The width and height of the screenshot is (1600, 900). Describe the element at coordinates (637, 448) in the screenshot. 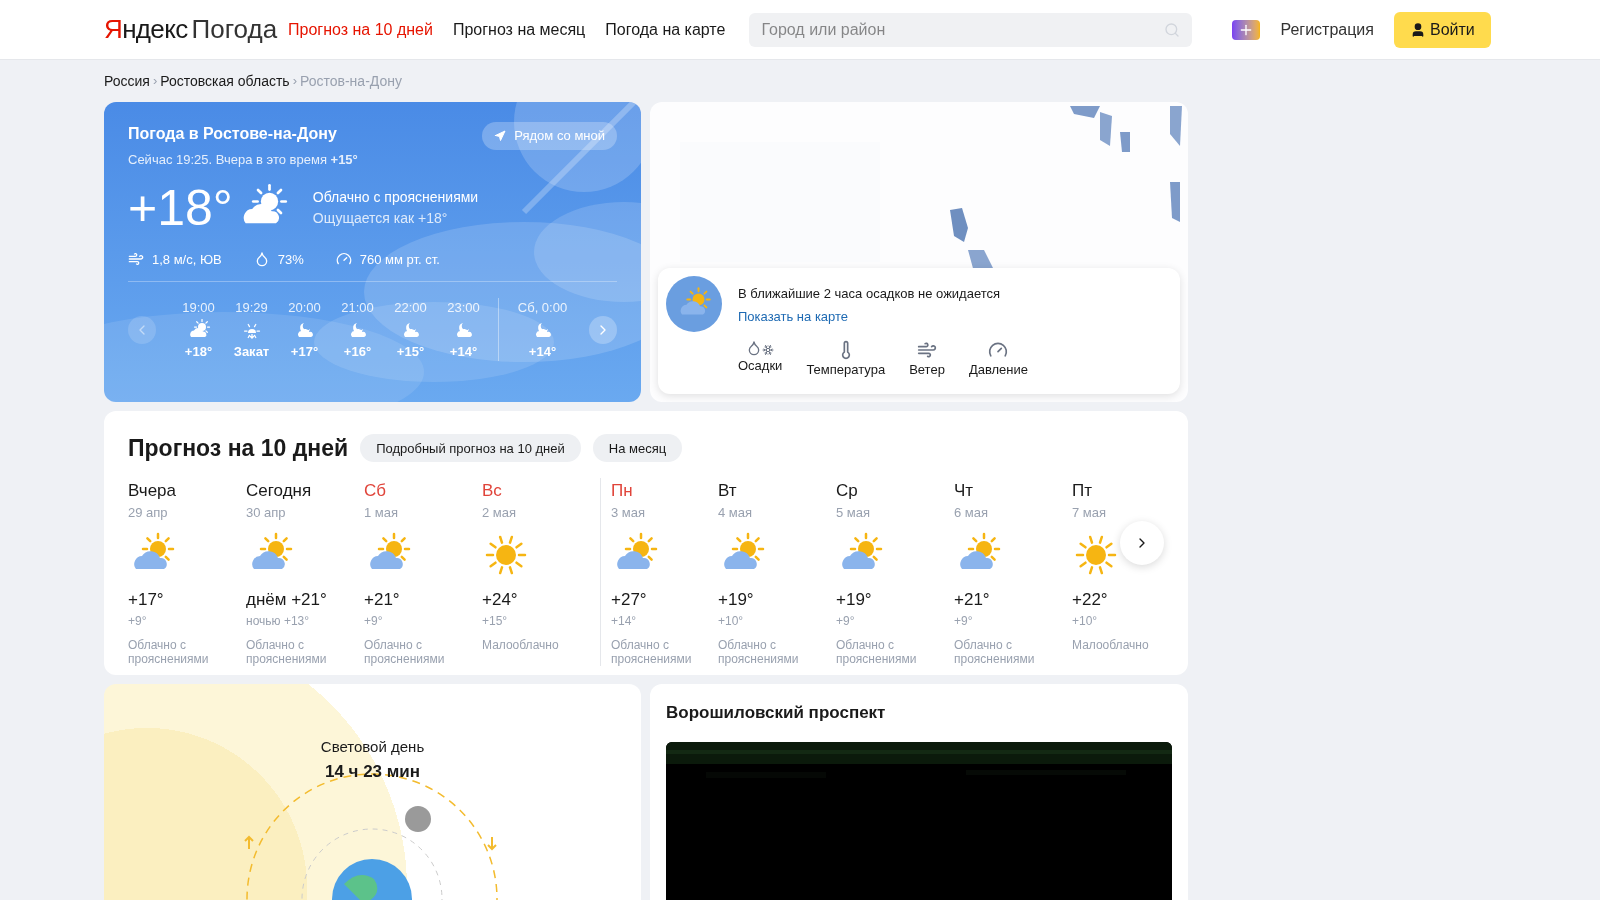

I see `forecast-button: На месяц` at that location.